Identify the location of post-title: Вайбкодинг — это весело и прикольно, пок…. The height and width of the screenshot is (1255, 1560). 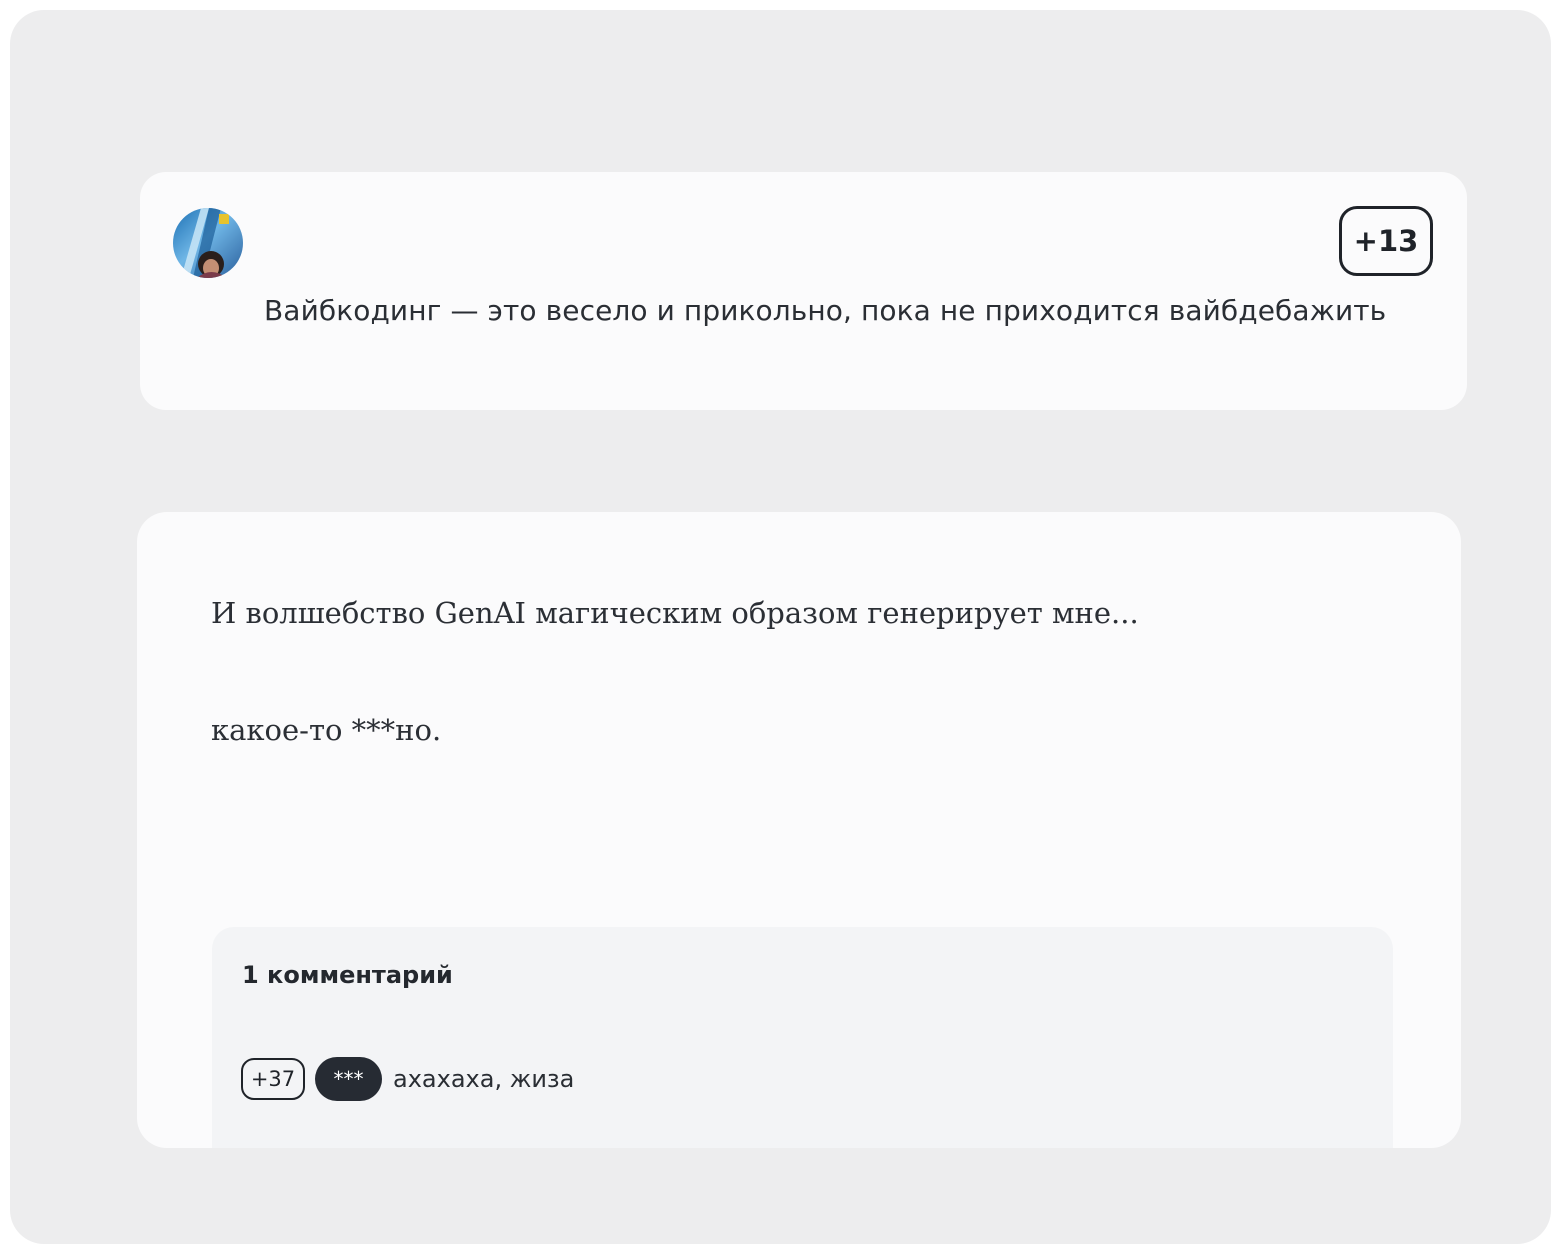
(825, 310).